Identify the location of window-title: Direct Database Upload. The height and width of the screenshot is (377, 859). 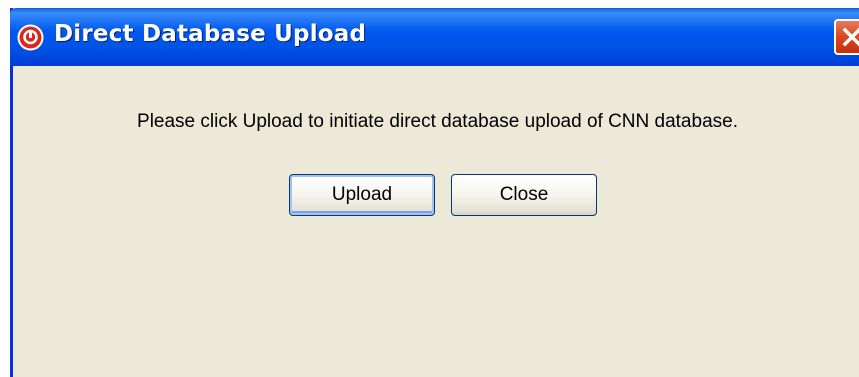
(210, 34).